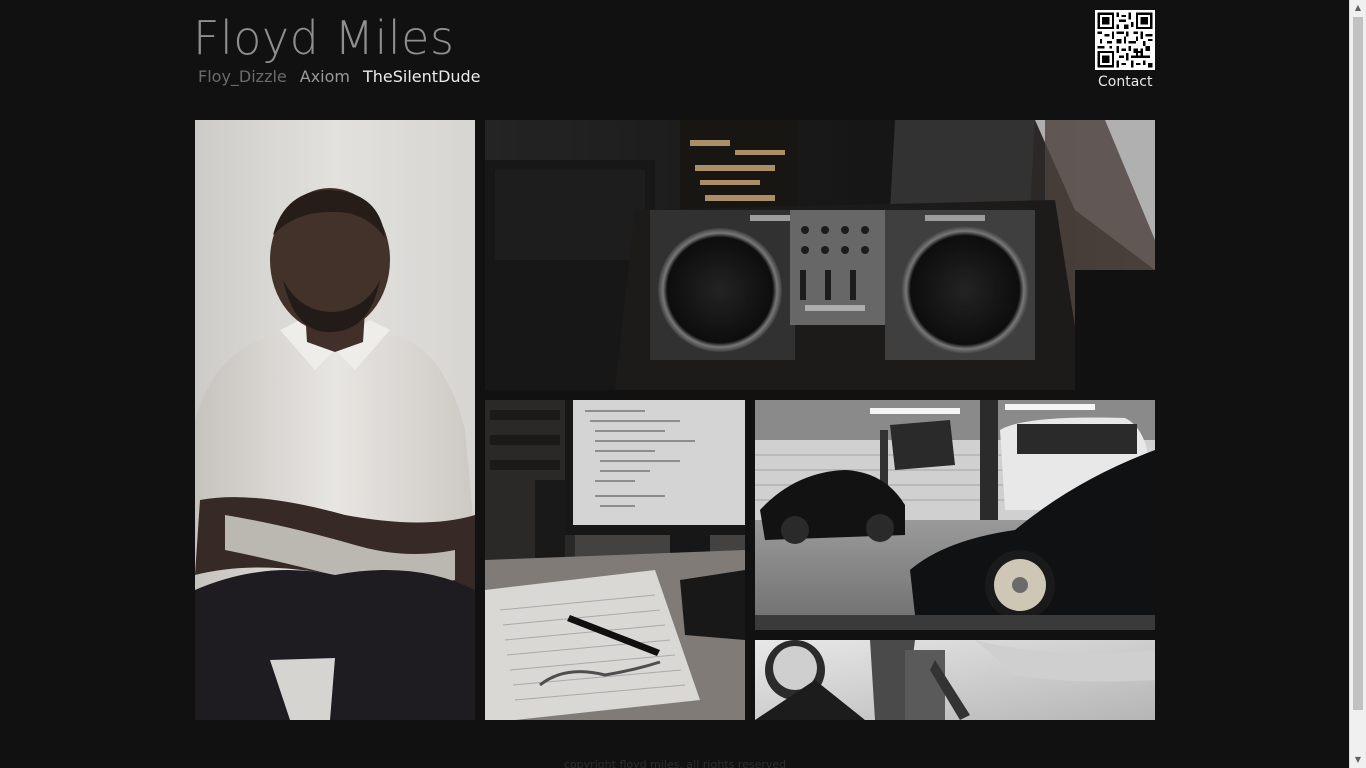 Image resolution: width=1366 pixels, height=768 pixels. Describe the element at coordinates (1358, 363) in the screenshot. I see `scroll-thumb` at that location.